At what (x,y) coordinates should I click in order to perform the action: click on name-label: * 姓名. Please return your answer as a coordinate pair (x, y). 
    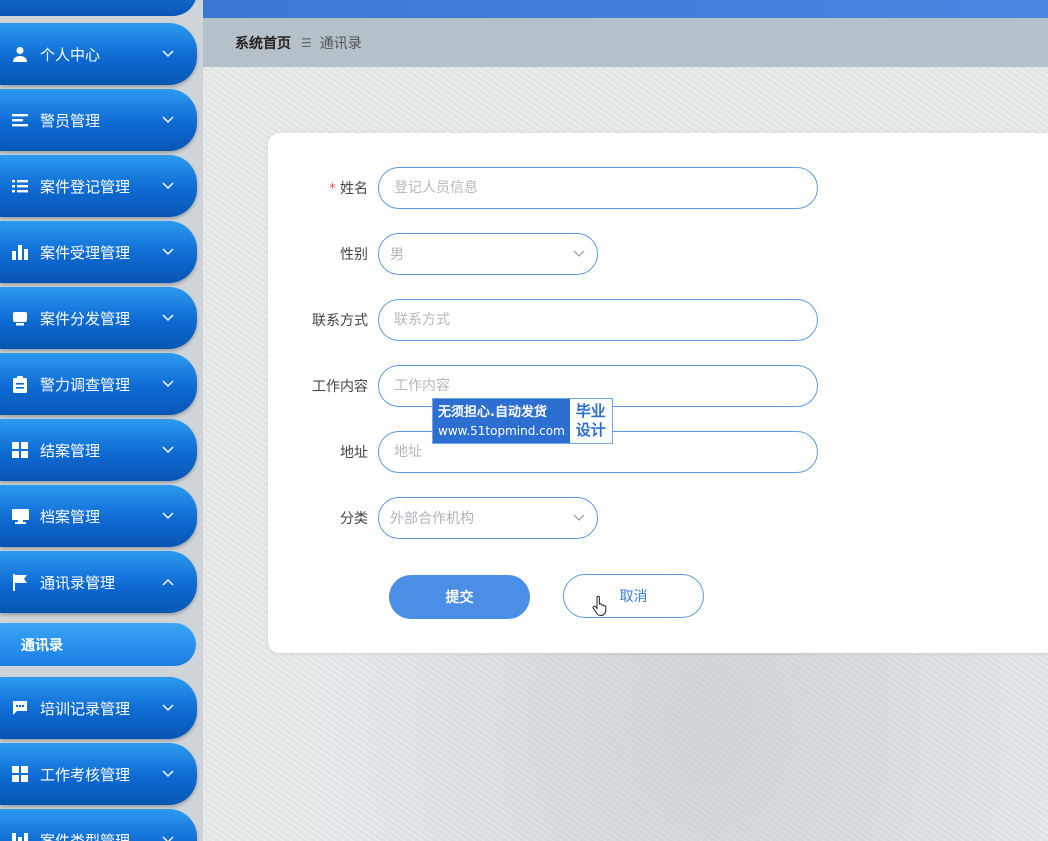
    Looking at the image, I should click on (323, 188).